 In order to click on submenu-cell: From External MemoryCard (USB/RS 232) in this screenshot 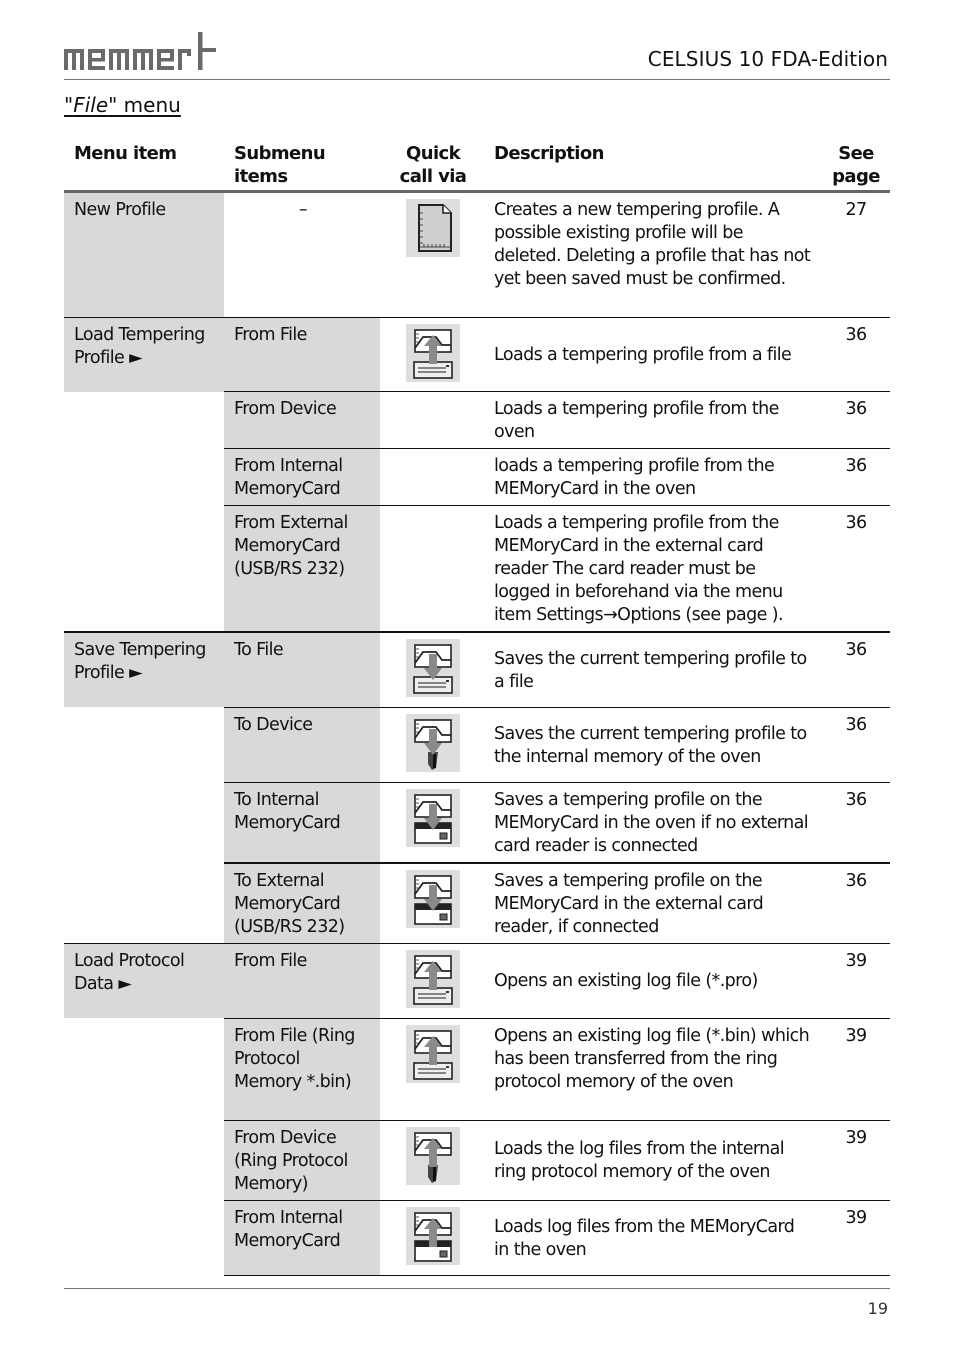, I will do `click(302, 568)`.